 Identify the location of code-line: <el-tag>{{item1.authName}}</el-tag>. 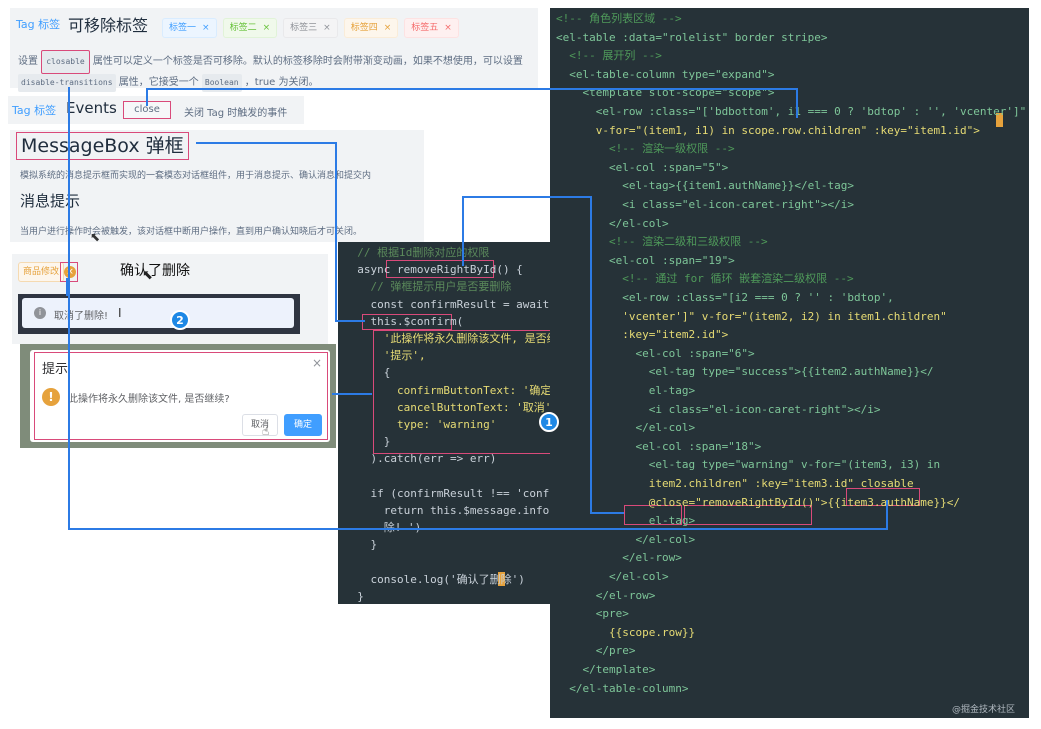
(705, 186).